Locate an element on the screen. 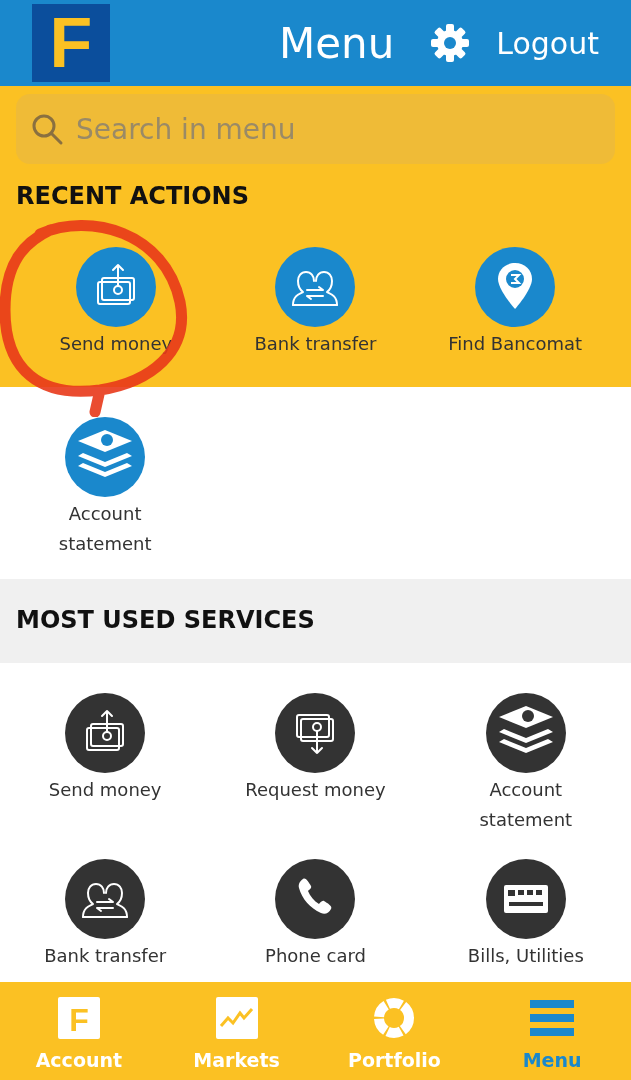  action-tile: Request money is located at coordinates (315, 763).